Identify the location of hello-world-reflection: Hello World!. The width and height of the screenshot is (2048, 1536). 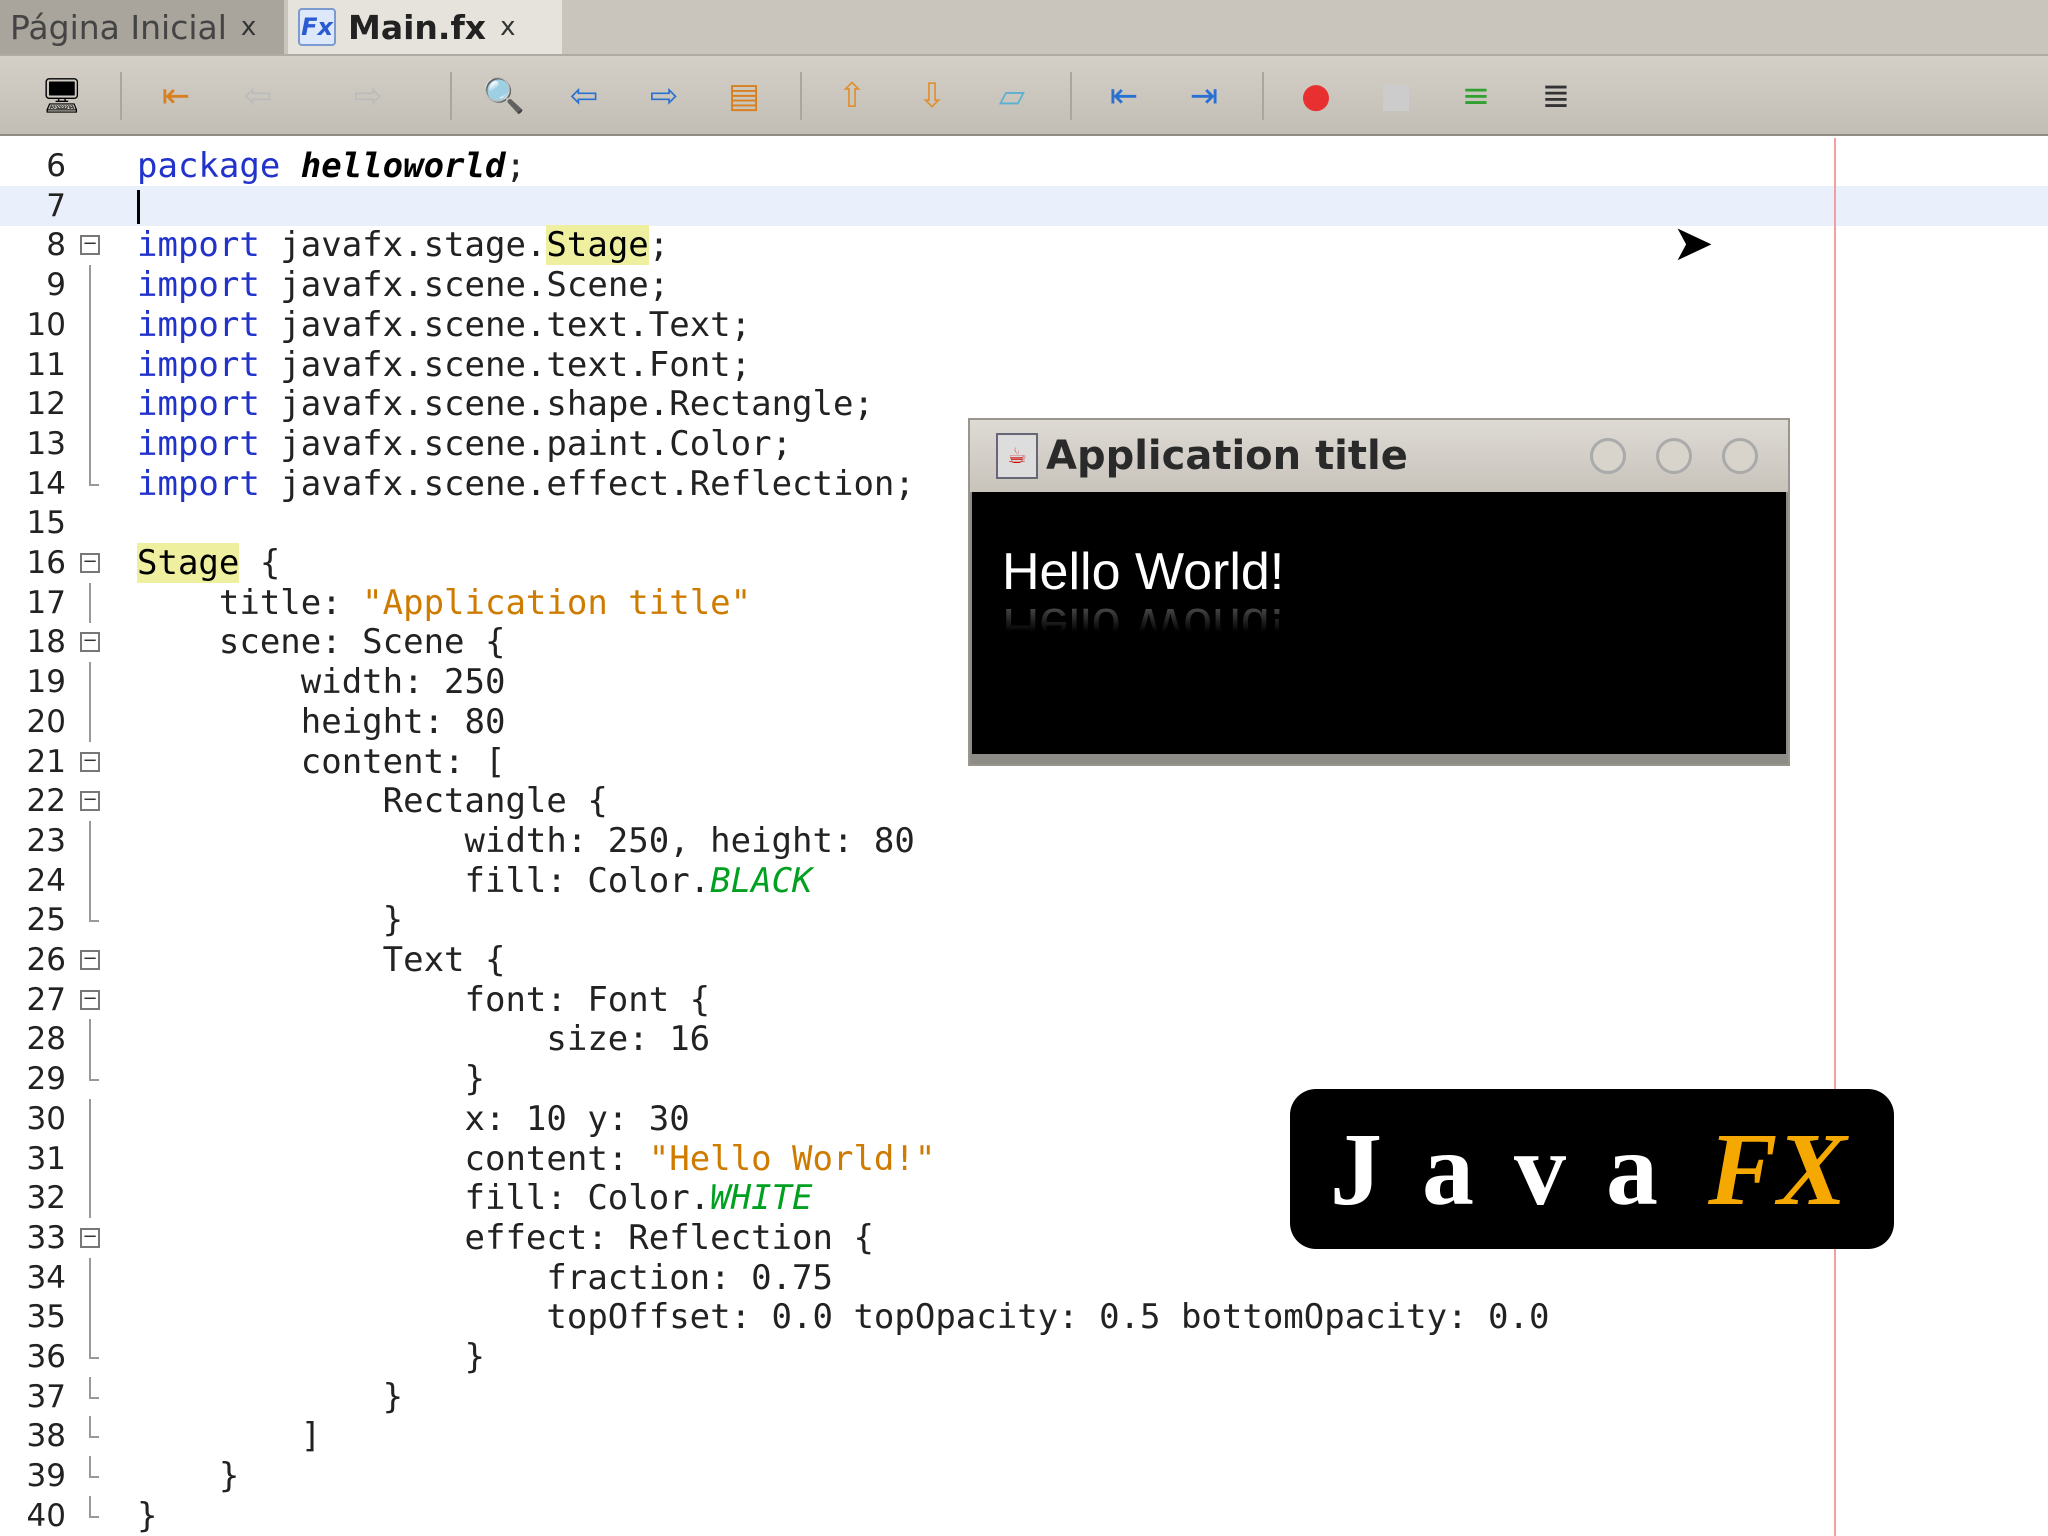
(1143, 626).